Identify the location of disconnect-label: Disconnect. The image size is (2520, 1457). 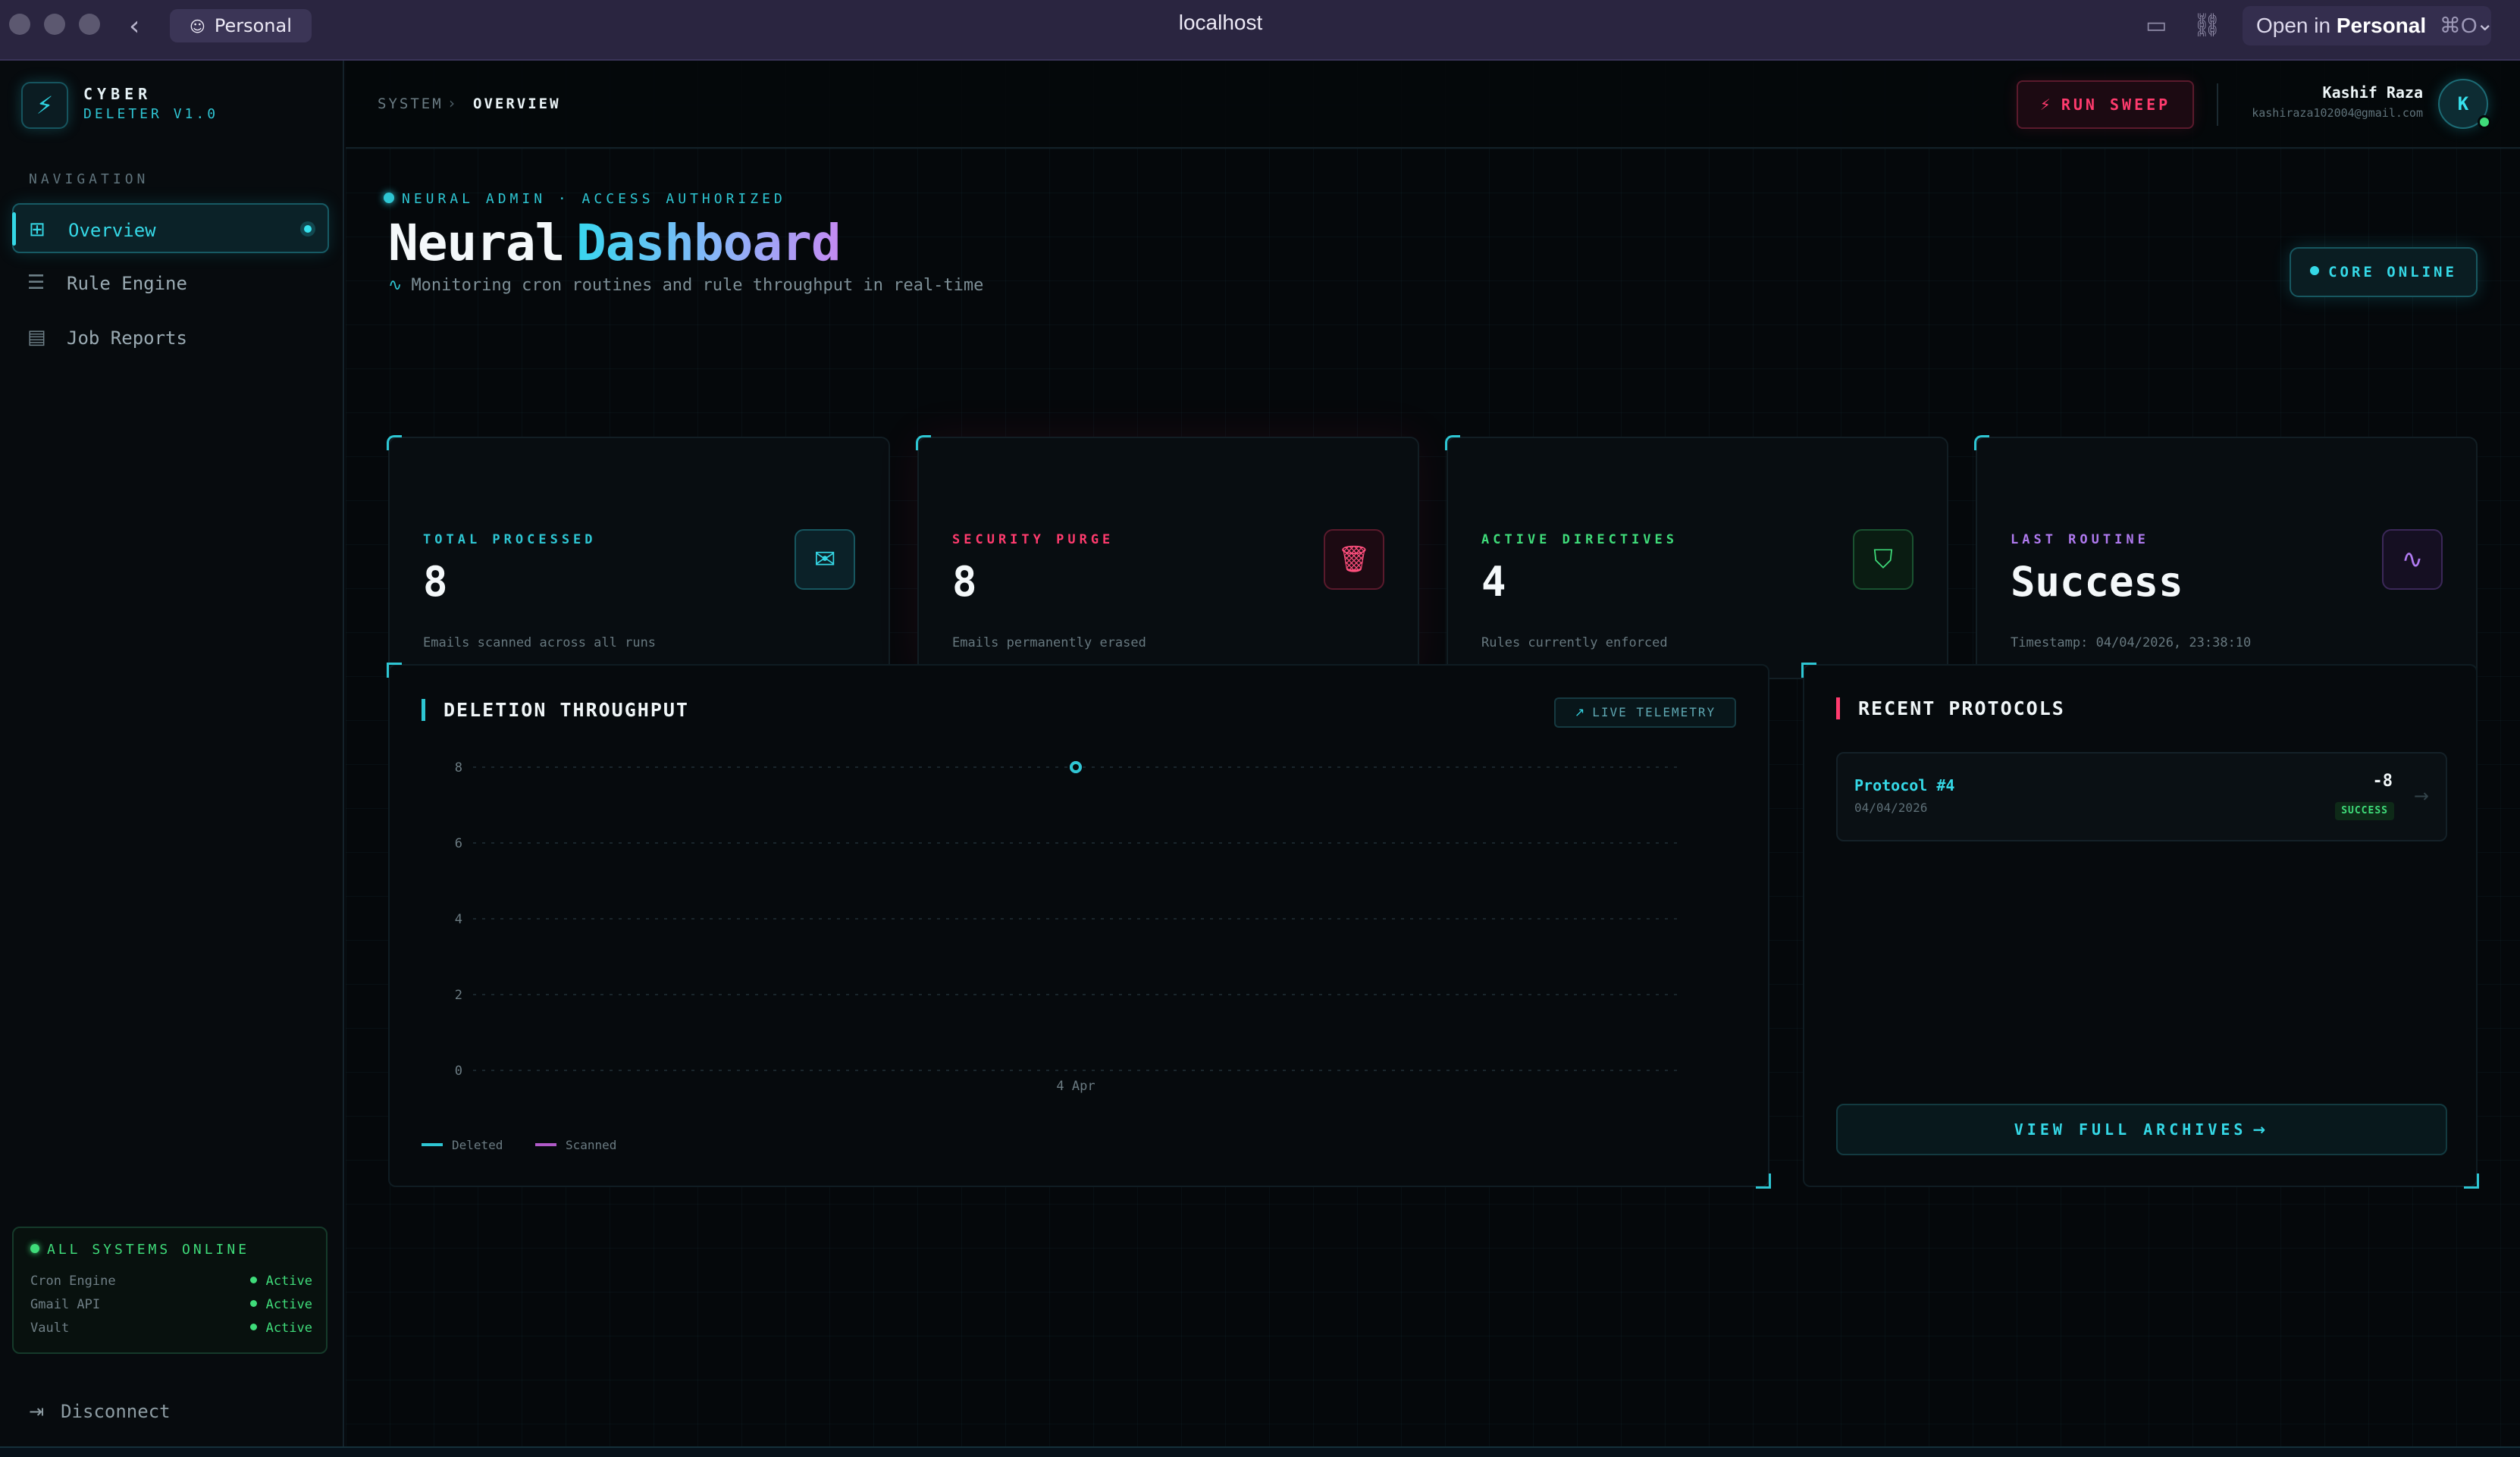
(116, 1411).